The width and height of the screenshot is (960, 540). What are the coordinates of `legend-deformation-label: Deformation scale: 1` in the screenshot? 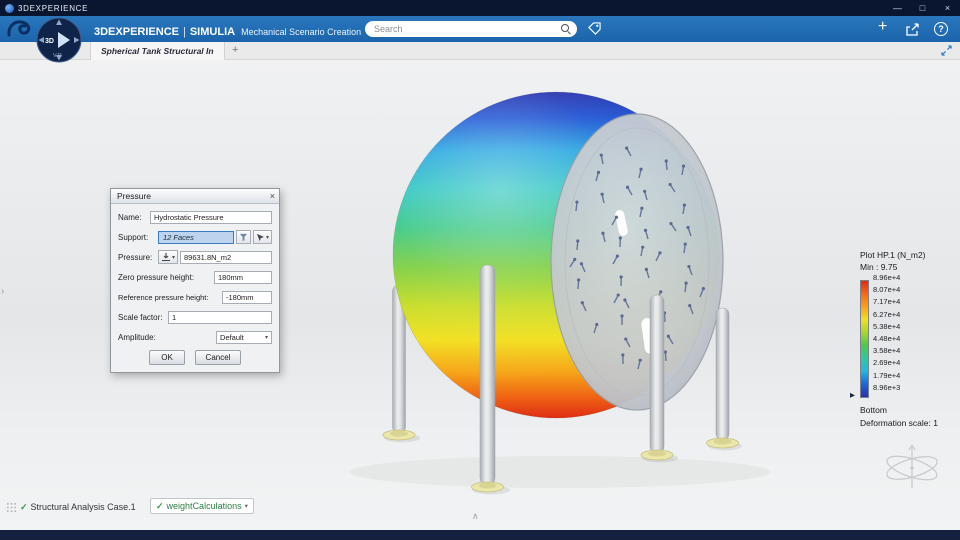 It's located at (899, 423).